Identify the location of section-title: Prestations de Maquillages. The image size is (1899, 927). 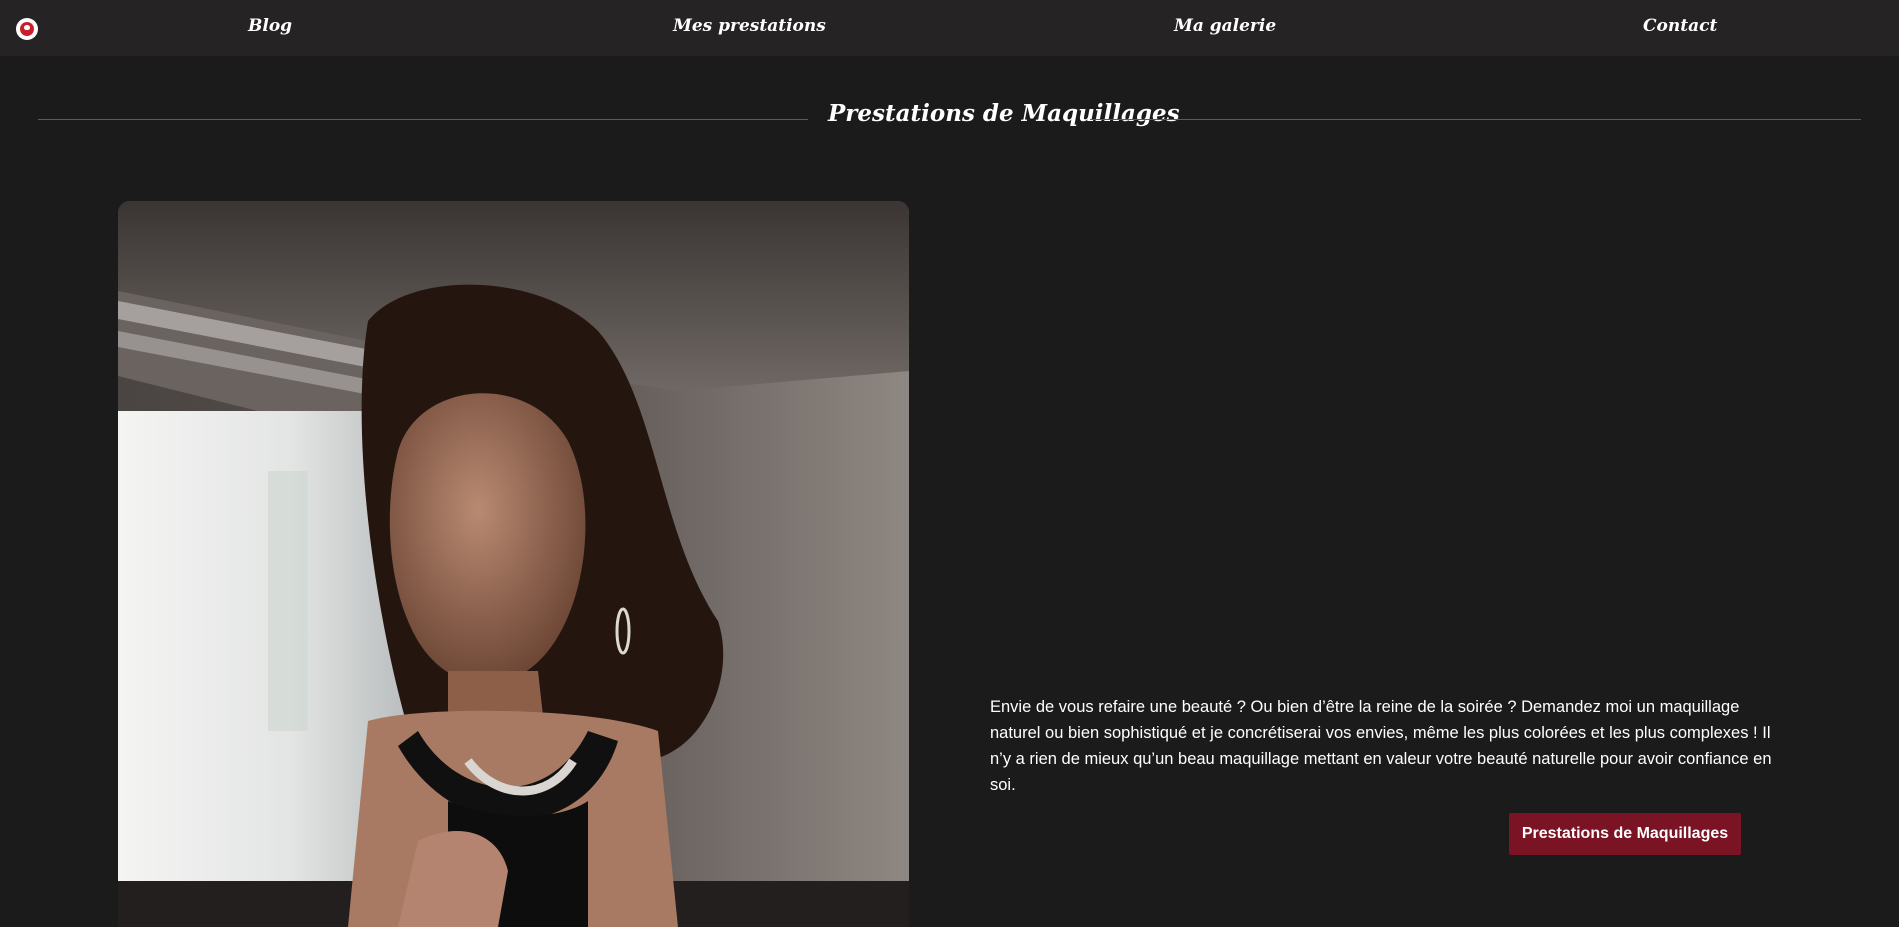
(1004, 113).